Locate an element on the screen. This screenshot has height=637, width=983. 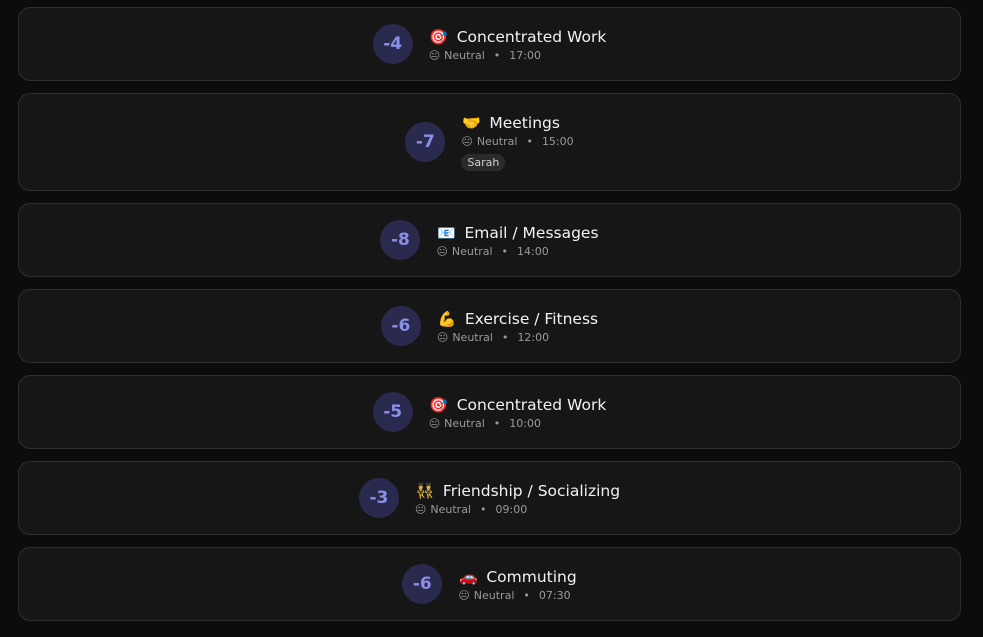
entry-time: 12:00 is located at coordinates (533, 337).